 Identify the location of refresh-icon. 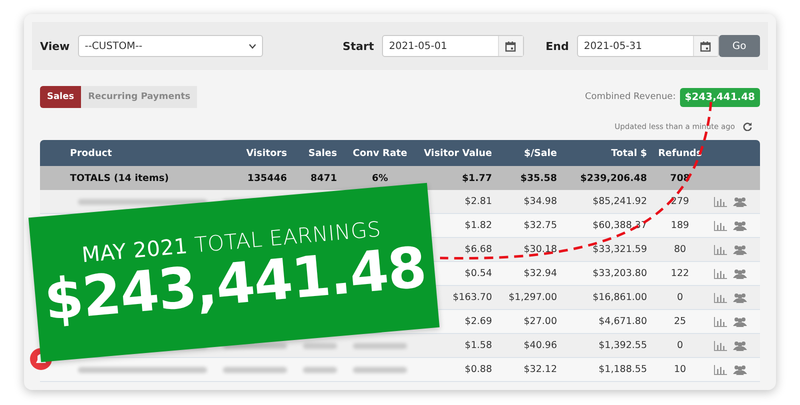
(747, 126).